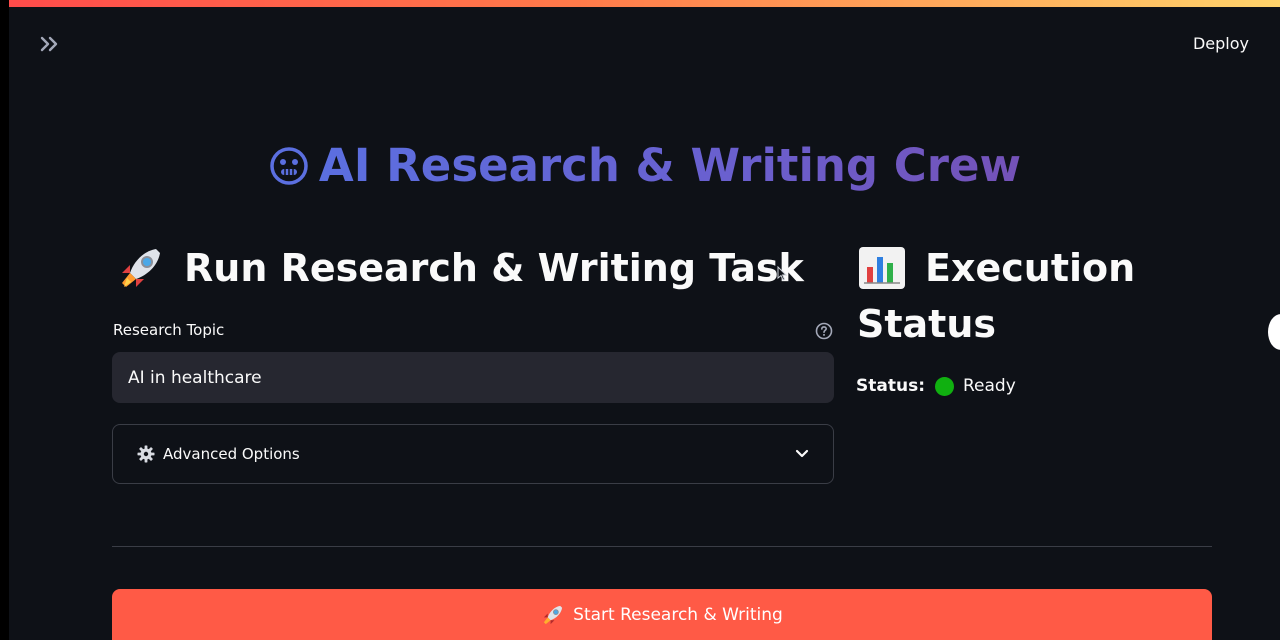 Image resolution: width=1280 pixels, height=640 pixels. I want to click on gear-icon, so click(146, 454).